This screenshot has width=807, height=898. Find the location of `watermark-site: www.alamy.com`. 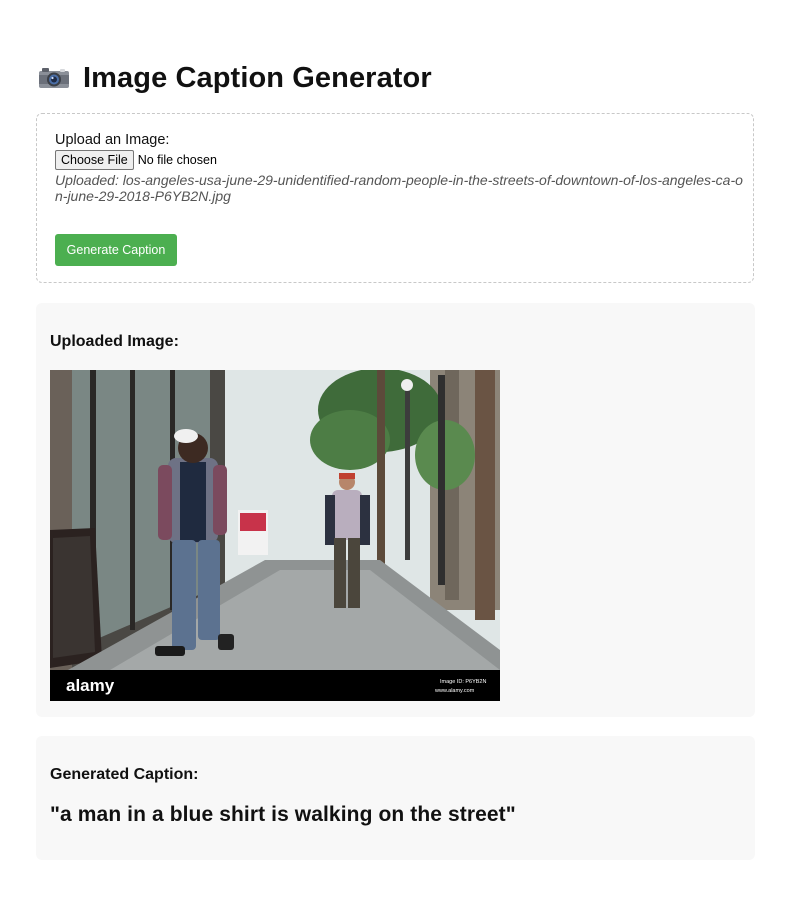

watermark-site: www.alamy.com is located at coordinates (454, 691).